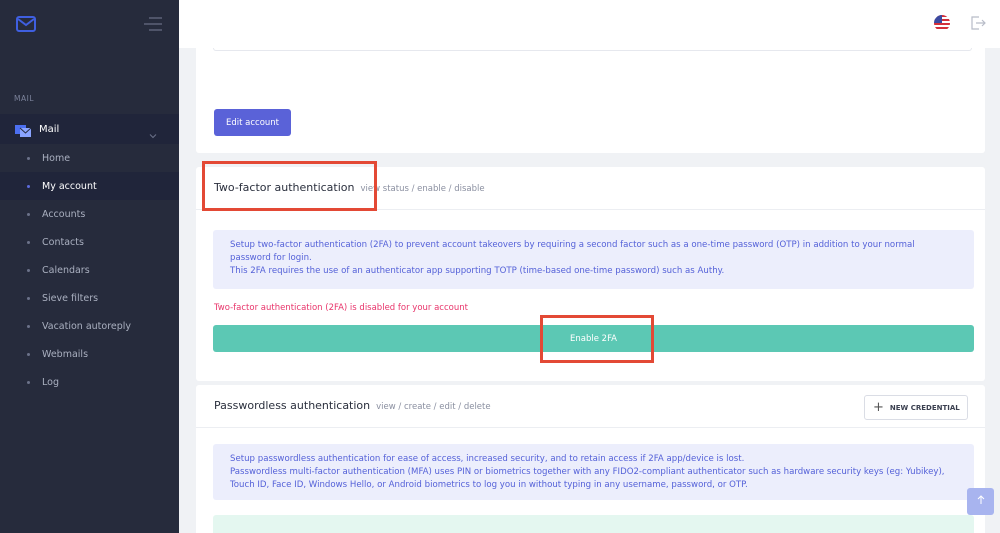 The image size is (1000, 533). I want to click on sidebar-item-calendars: Calendars, so click(89, 270).